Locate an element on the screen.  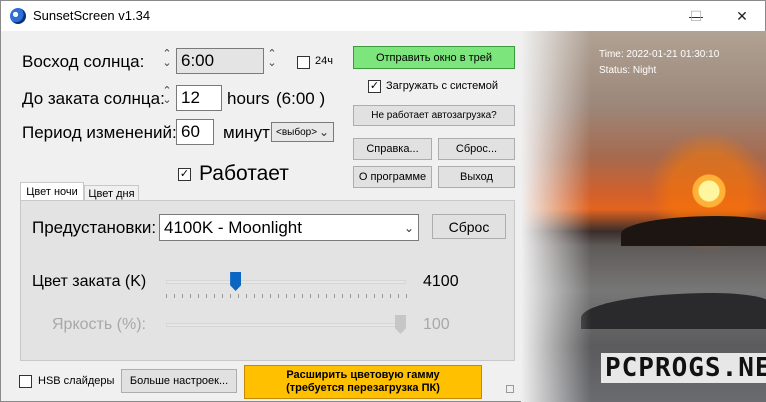
period-select: <выбор> ⌄ is located at coordinates (302, 132).